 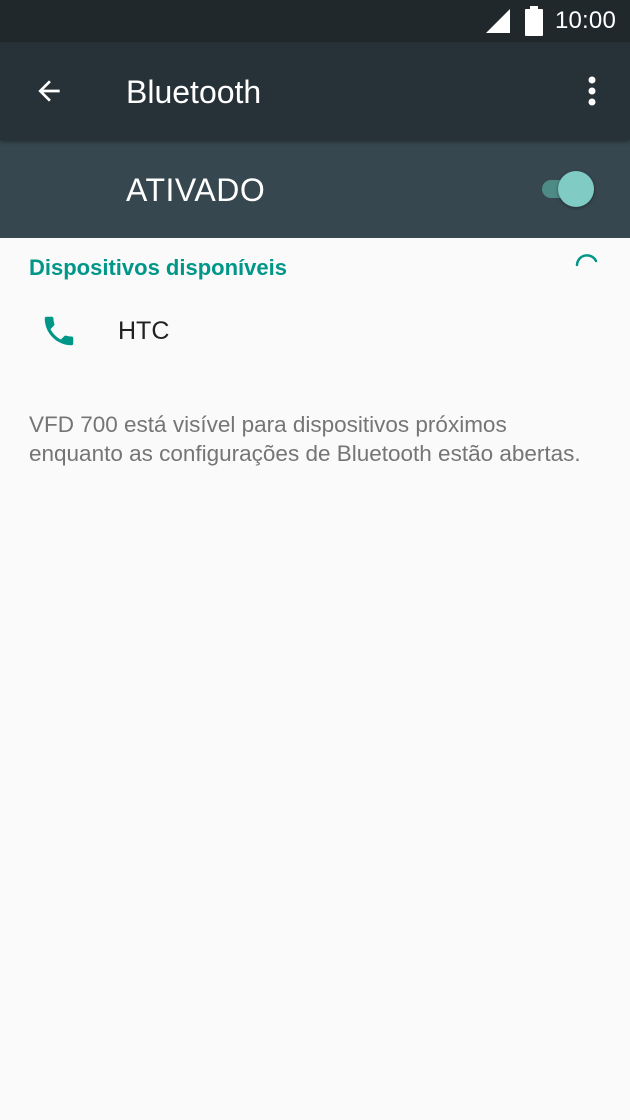 What do you see at coordinates (533, 21) in the screenshot?
I see `battery-icon` at bounding box center [533, 21].